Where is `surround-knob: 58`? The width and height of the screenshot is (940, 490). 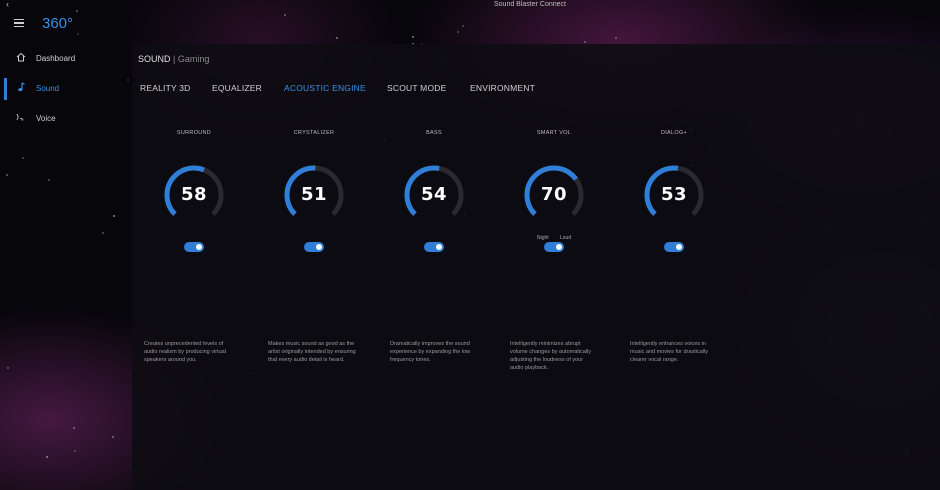 surround-knob: 58 is located at coordinates (194, 195).